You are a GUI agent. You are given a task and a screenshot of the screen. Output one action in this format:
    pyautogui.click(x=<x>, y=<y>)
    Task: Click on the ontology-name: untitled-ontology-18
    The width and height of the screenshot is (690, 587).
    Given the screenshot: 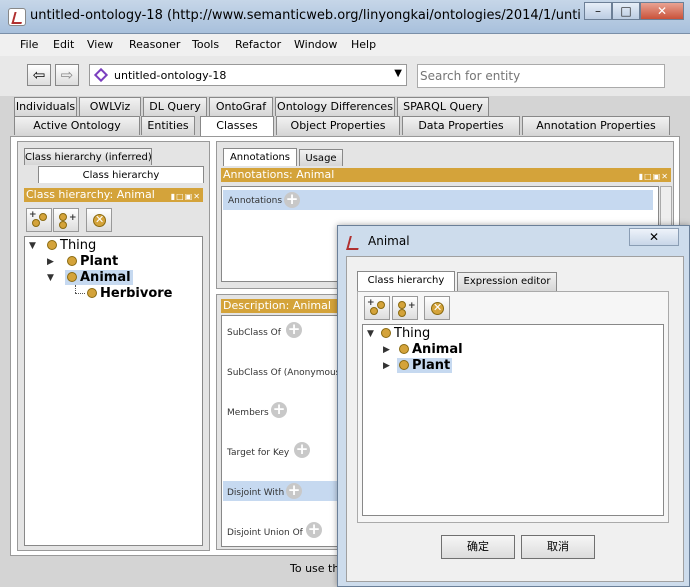 What is the action you would take?
    pyautogui.click(x=170, y=75)
    